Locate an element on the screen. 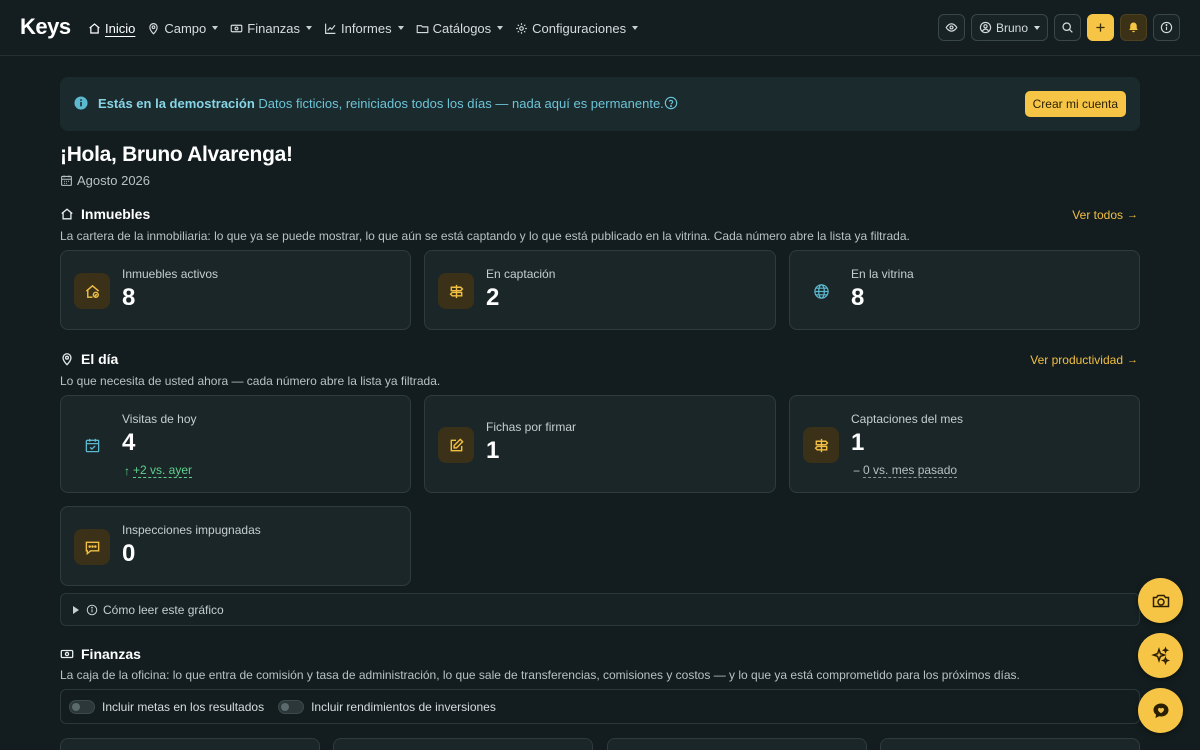  house-check-icon is located at coordinates (92, 291).